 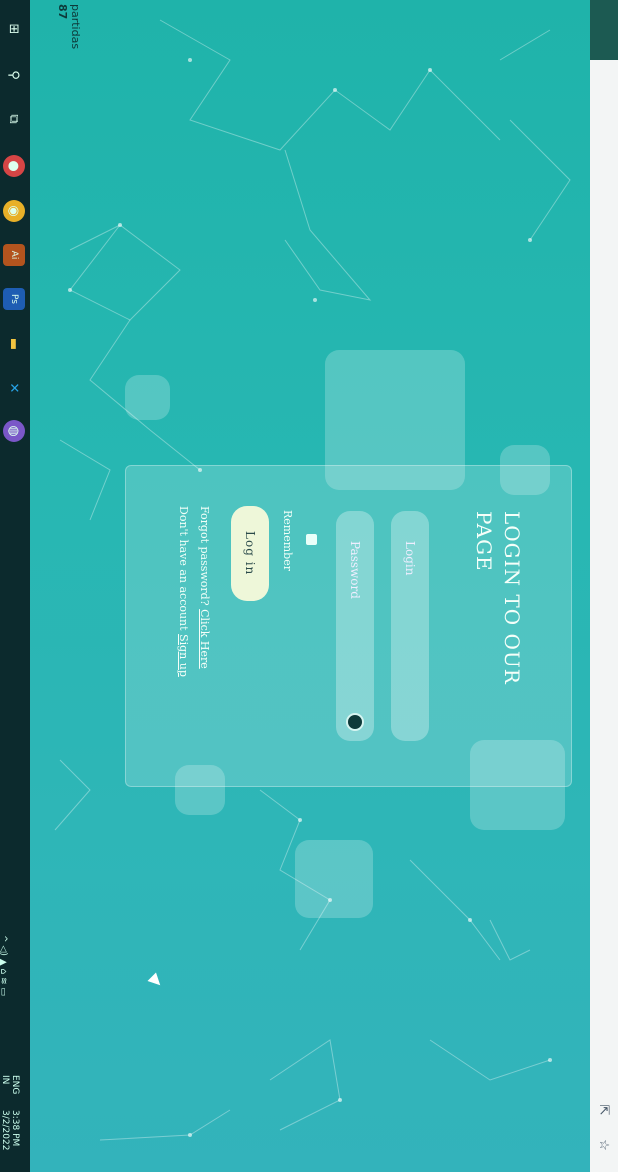 What do you see at coordinates (75, 27) in the screenshot?
I see `user-name: partidas` at bounding box center [75, 27].